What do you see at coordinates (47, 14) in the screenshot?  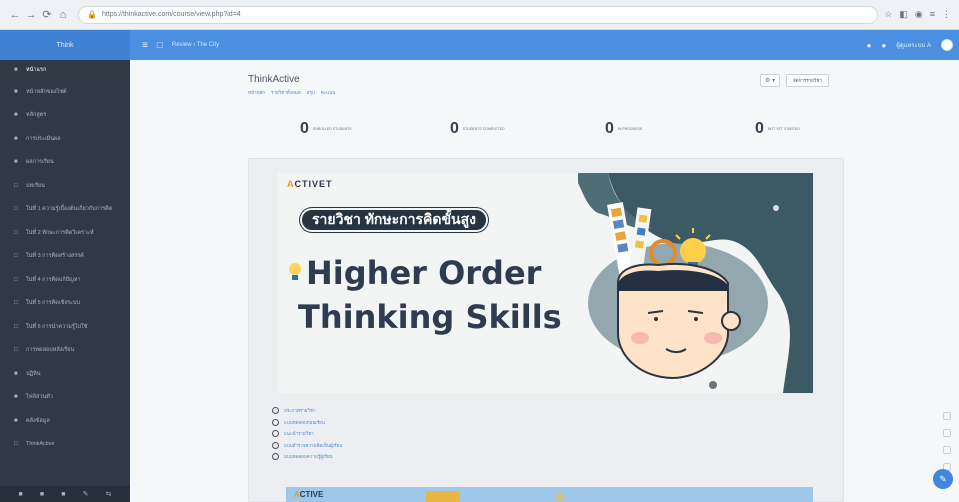 I see `reload-icon: ⟳` at bounding box center [47, 14].